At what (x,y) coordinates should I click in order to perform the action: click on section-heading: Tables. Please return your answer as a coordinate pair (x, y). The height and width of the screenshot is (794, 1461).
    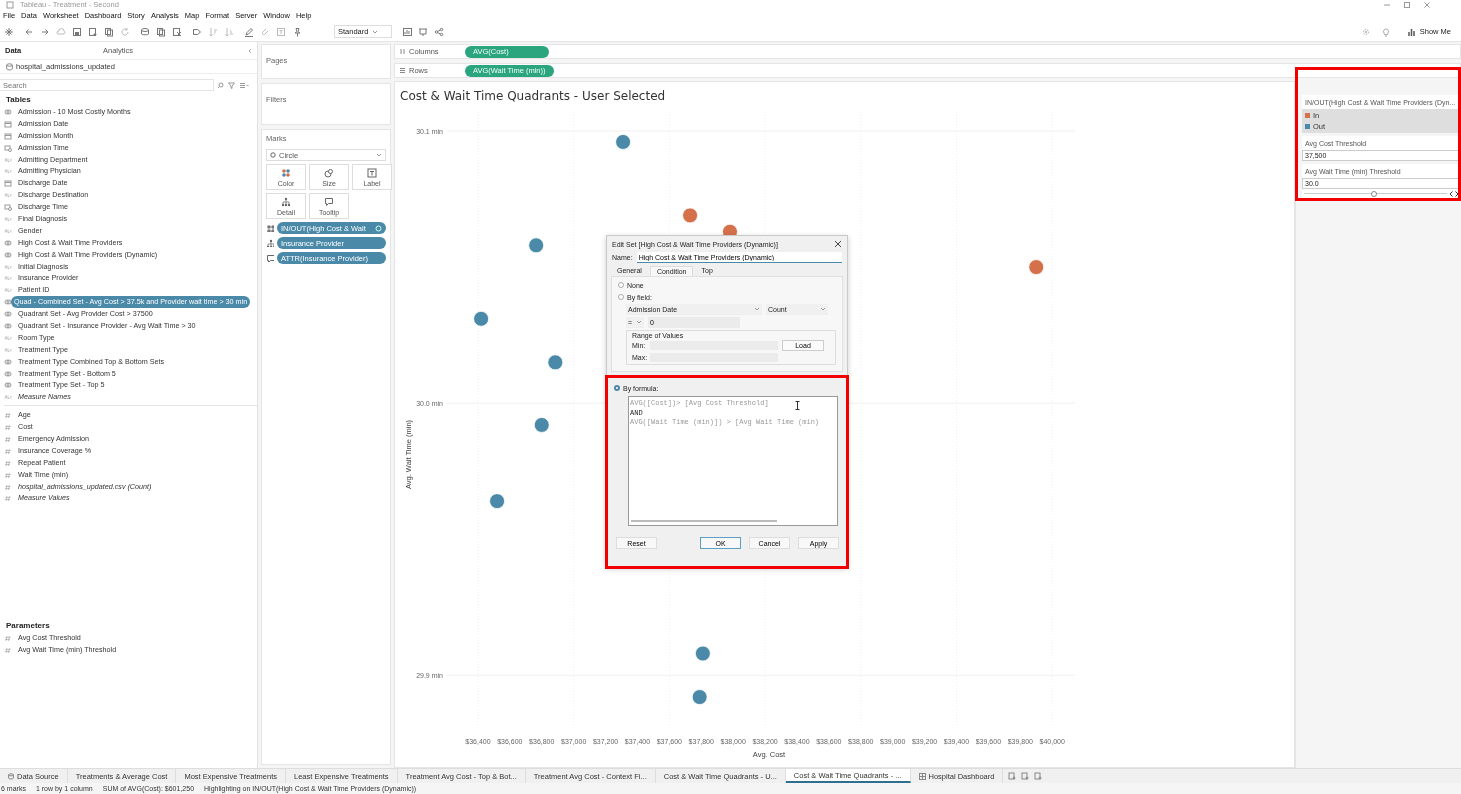
    Looking at the image, I should click on (18, 100).